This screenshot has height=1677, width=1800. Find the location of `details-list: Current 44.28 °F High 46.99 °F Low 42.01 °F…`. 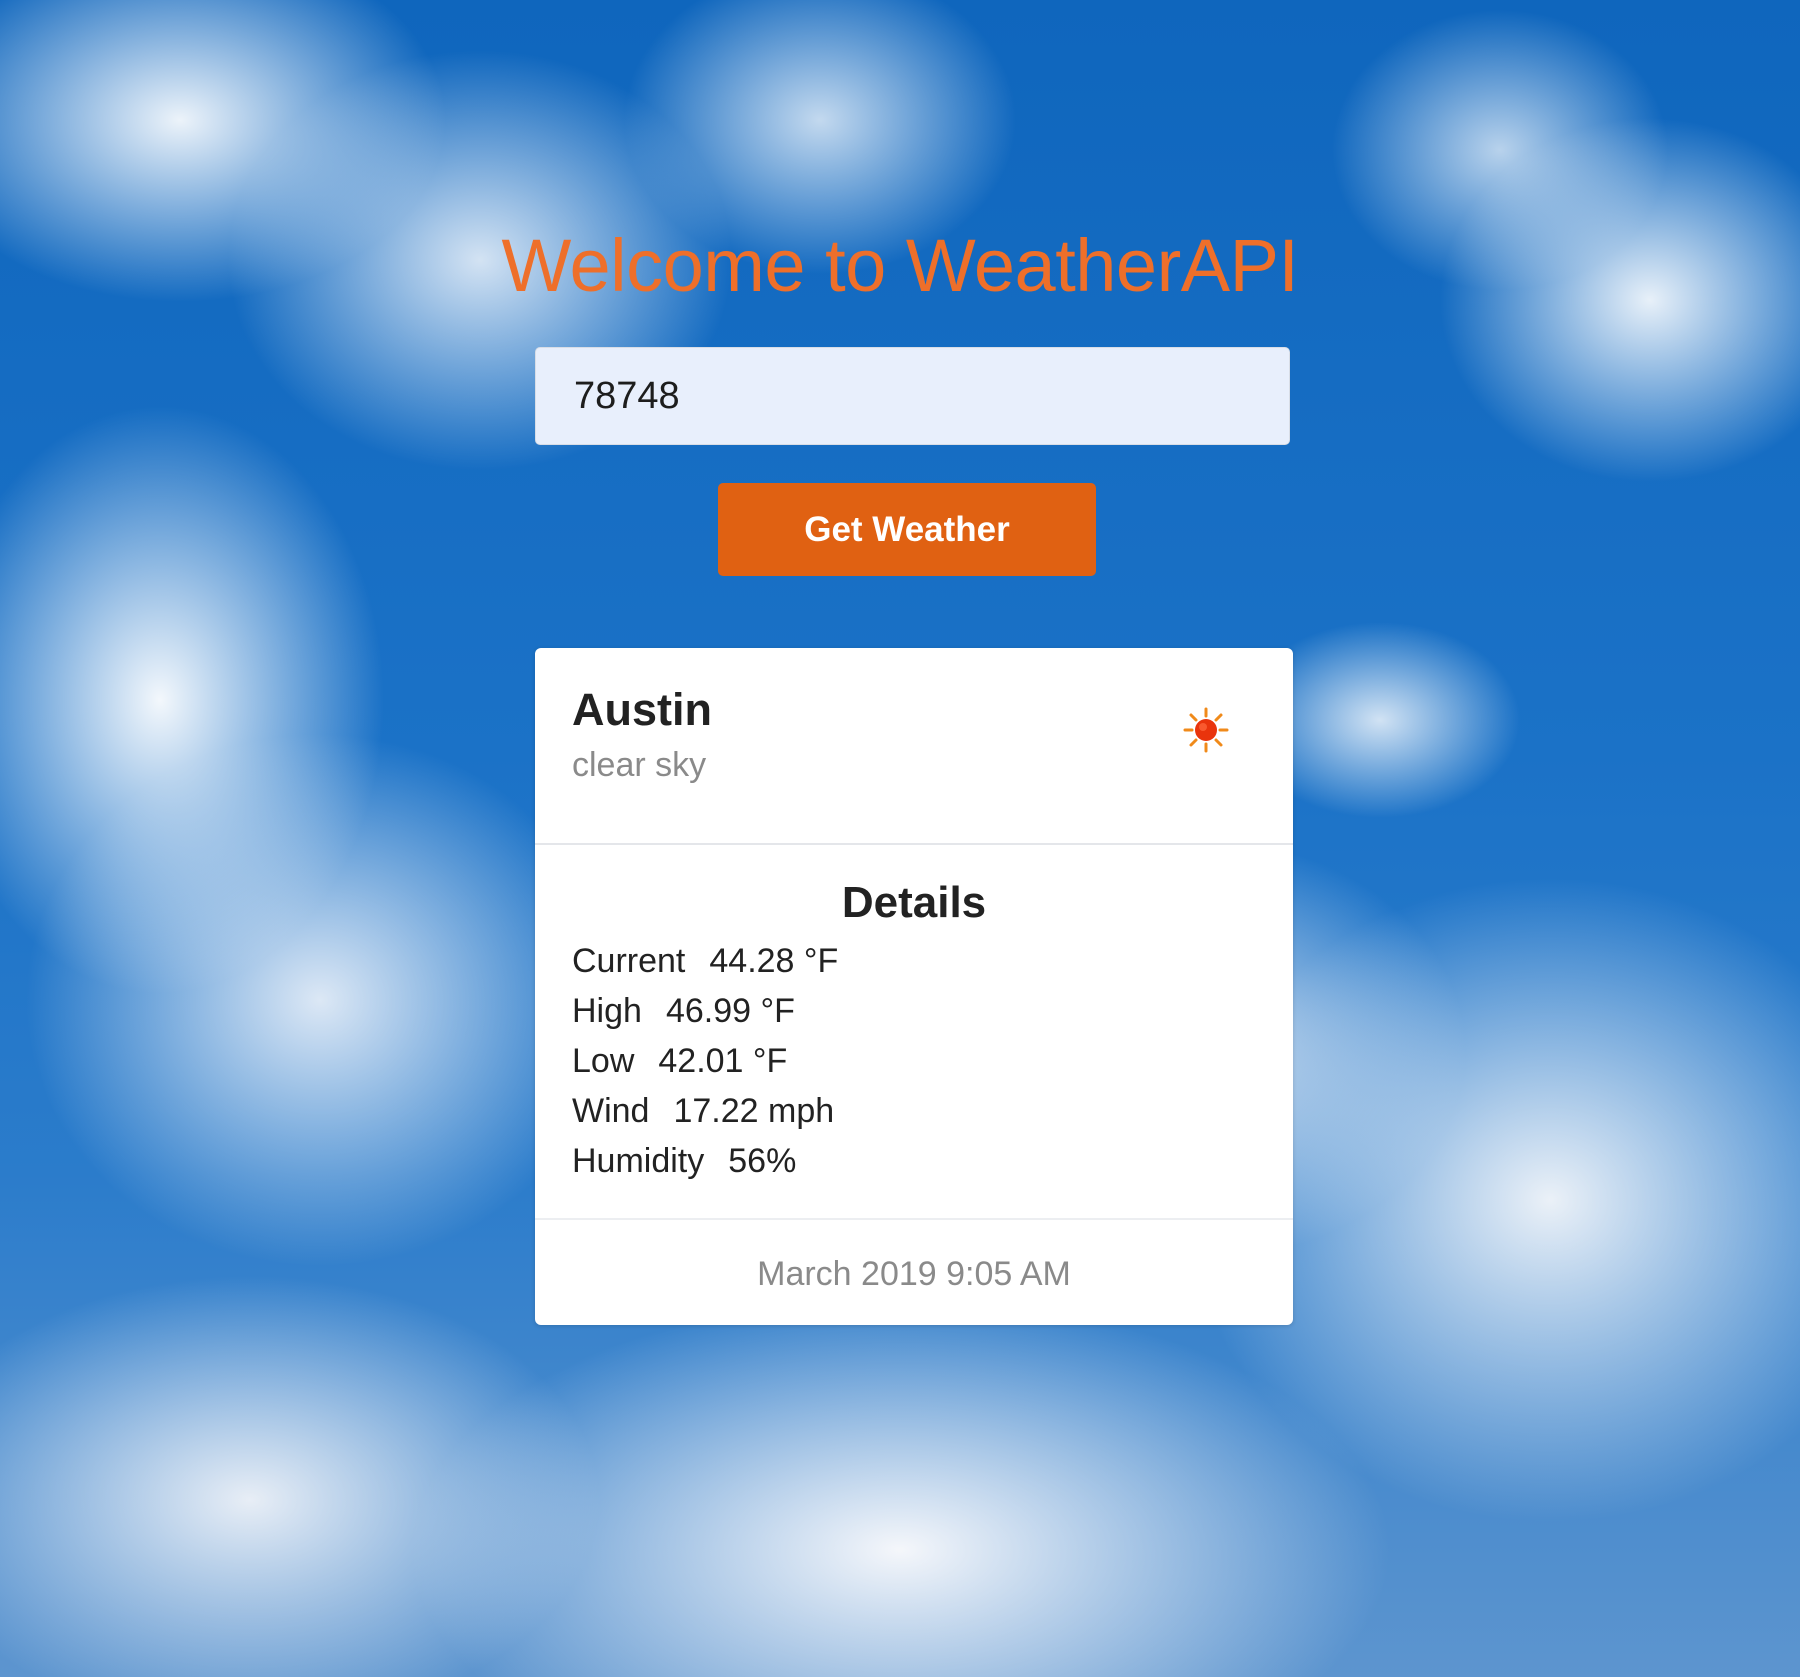

details-list: Current 44.28 °F High 46.99 °F Low 42.01 °F… is located at coordinates (705, 1061).